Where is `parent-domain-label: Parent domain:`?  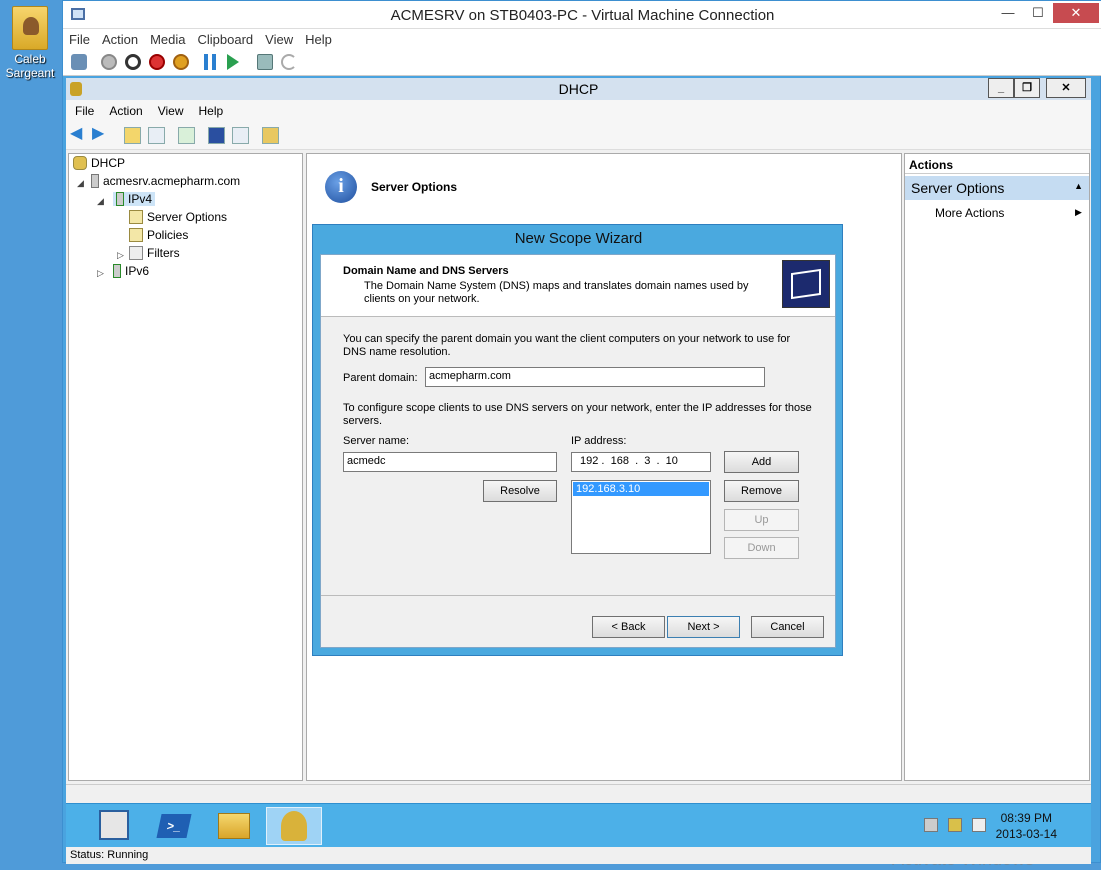 parent-domain-label: Parent domain: is located at coordinates (380, 378).